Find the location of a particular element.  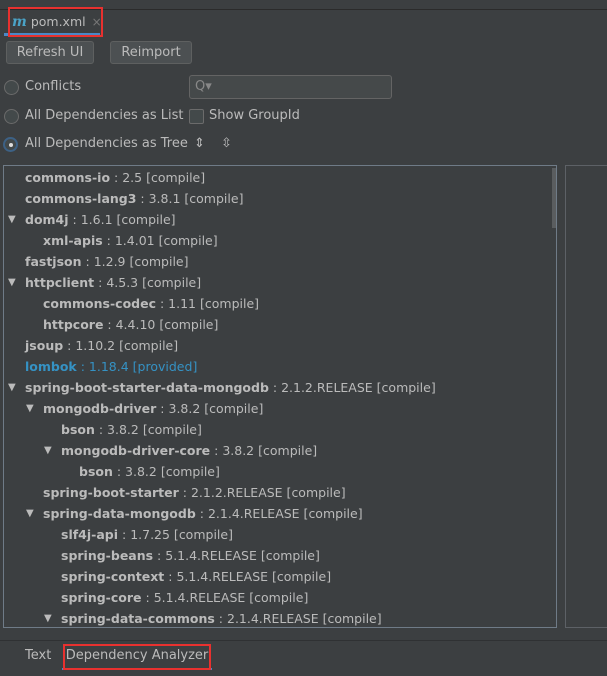

tree-node: commons-io : 2.5 [compile] is located at coordinates (115, 177).